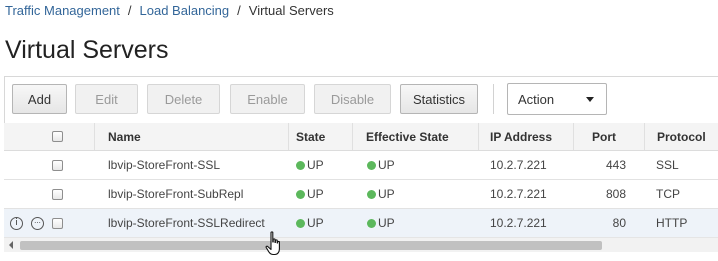 Image resolution: width=718 pixels, height=261 pixels. What do you see at coordinates (672, 223) in the screenshot?
I see `row-protocol: HTTP` at bounding box center [672, 223].